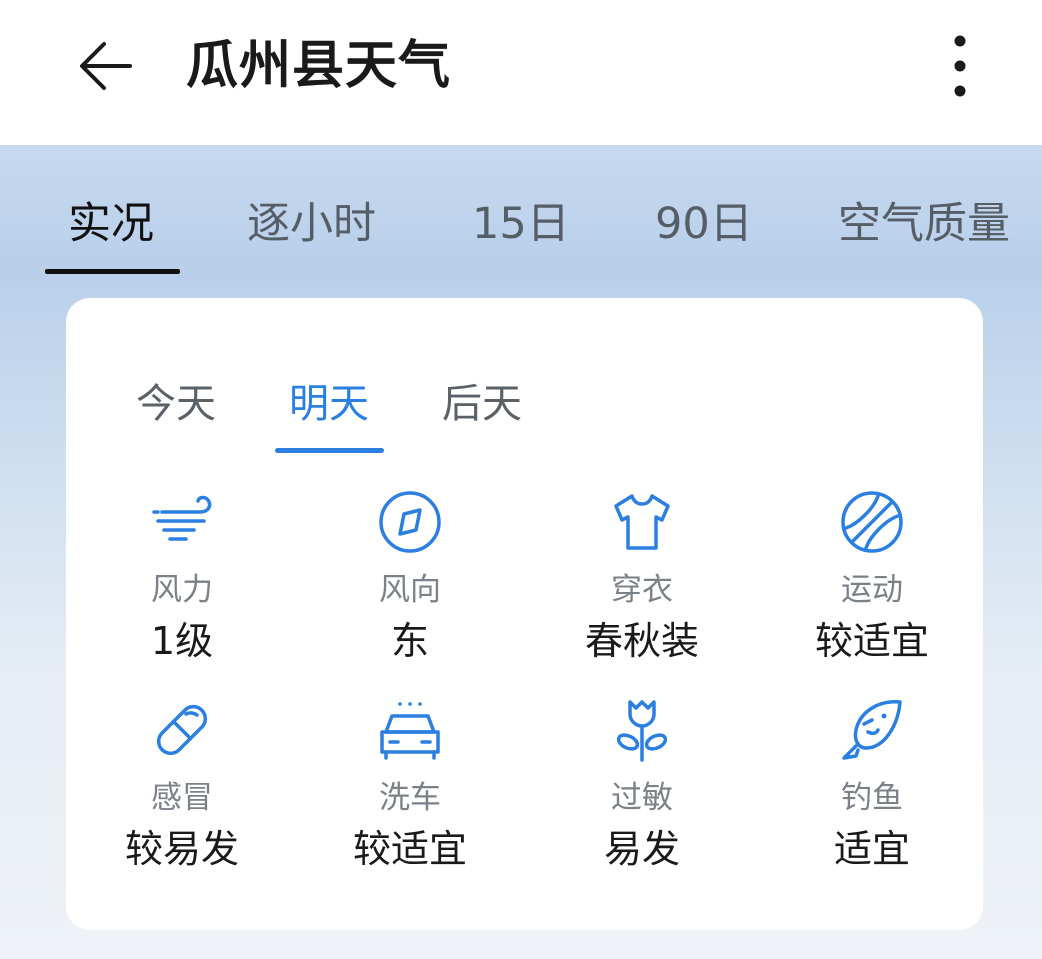 The image size is (1042, 959). Describe the element at coordinates (410, 522) in the screenshot. I see `compass-icon` at that location.